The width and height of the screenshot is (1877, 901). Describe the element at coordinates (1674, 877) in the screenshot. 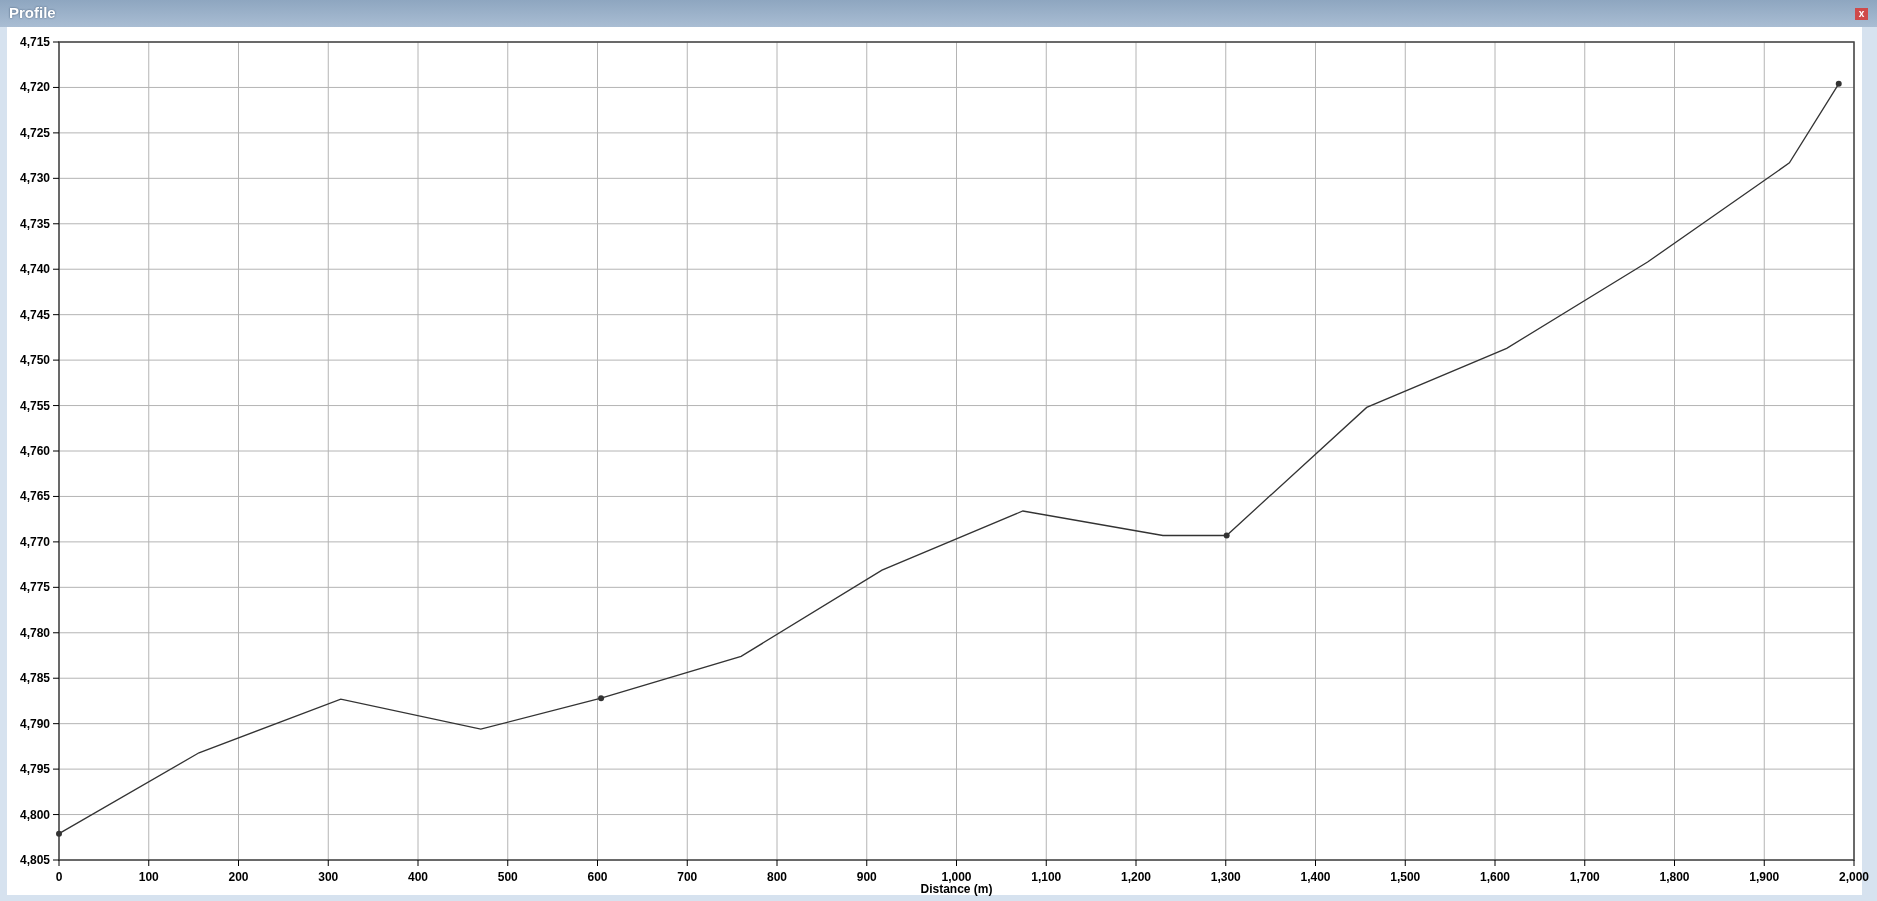

I see `x-tick-label: 1,800` at that location.